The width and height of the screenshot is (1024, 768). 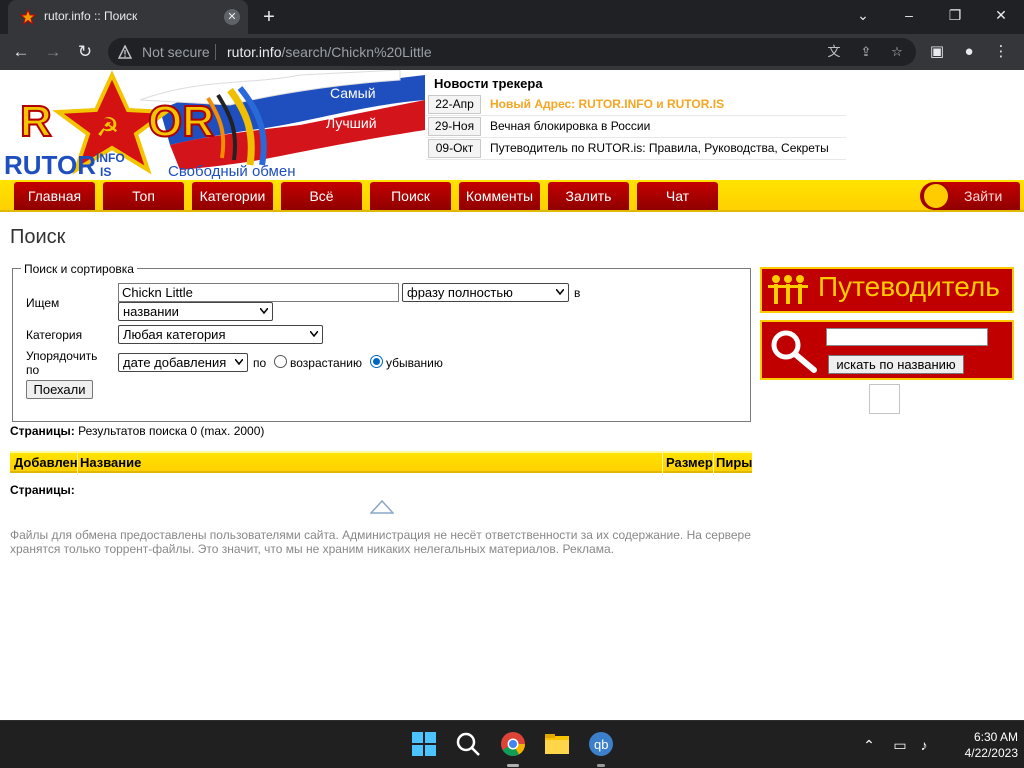 I want to click on svg-text: qb, so click(x=601, y=744).